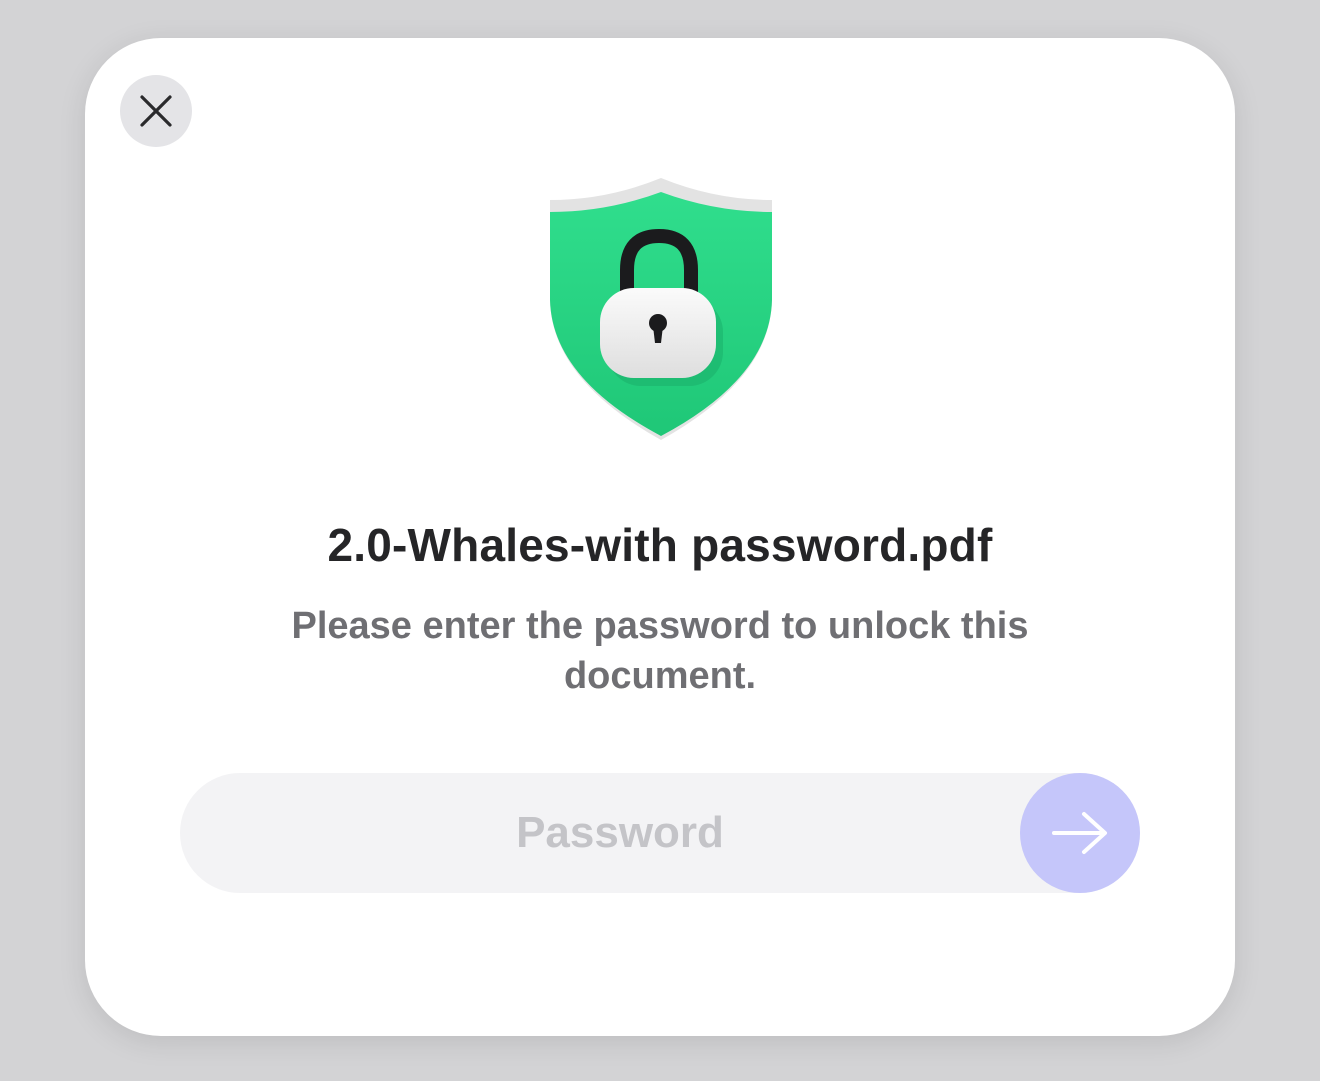 The image size is (1320, 1081). I want to click on password-input, so click(620, 833).